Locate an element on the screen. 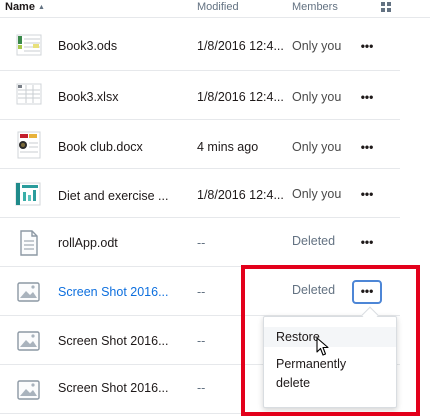  context-menu: Restore Permanently delete is located at coordinates (330, 362).